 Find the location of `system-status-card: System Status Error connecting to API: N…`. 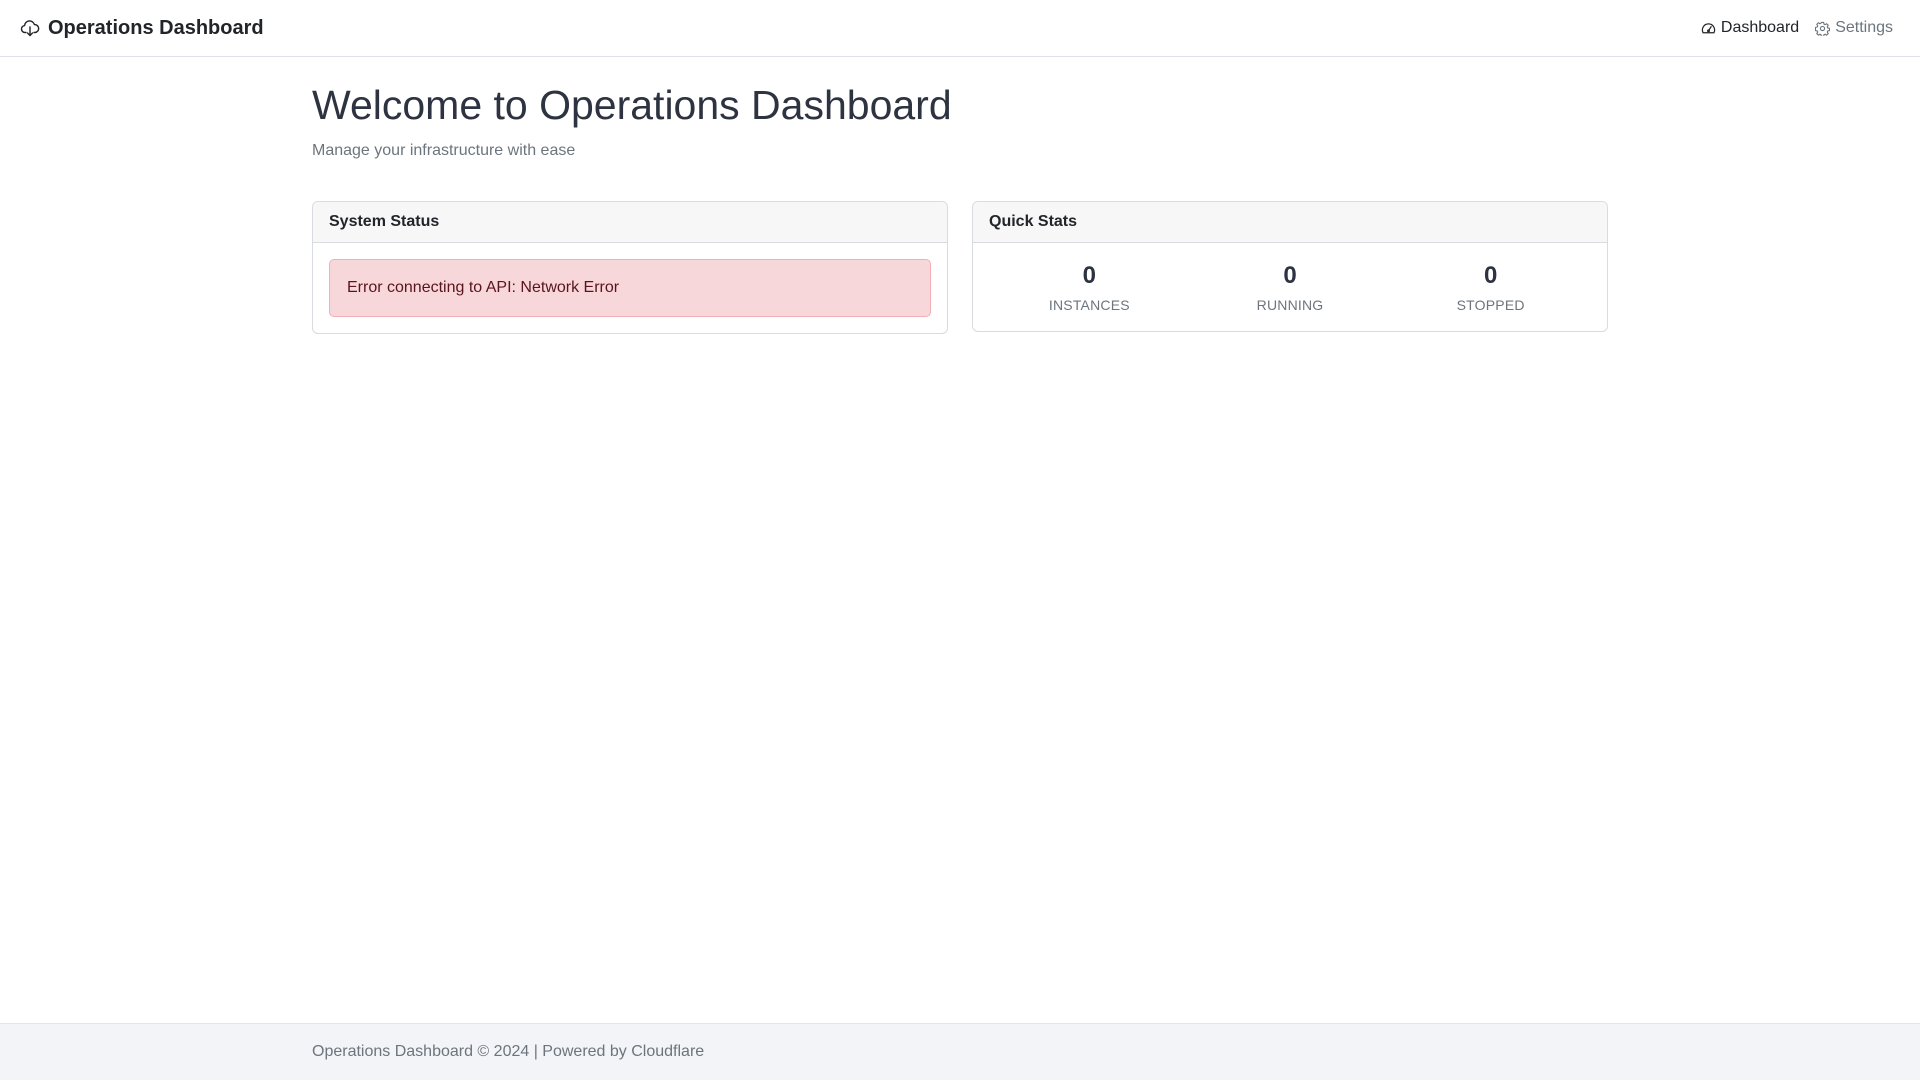

system-status-card: System Status Error connecting to API: N… is located at coordinates (630, 267).